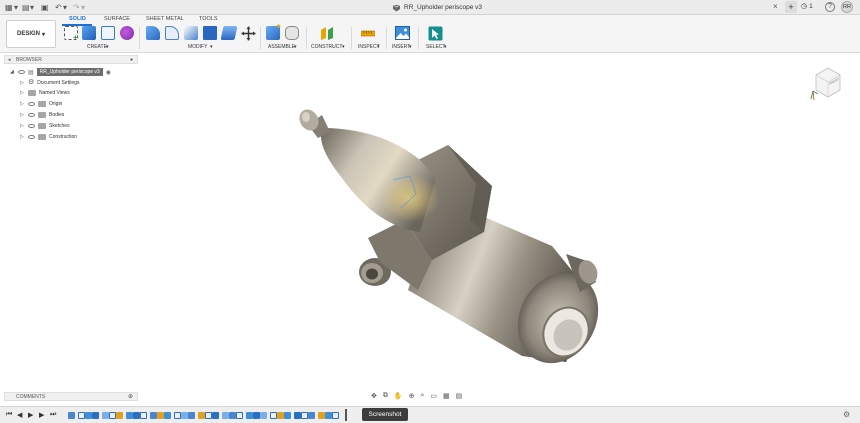 Image resolution: width=860 pixels, height=423 pixels. I want to click on select-icon, so click(435, 33).